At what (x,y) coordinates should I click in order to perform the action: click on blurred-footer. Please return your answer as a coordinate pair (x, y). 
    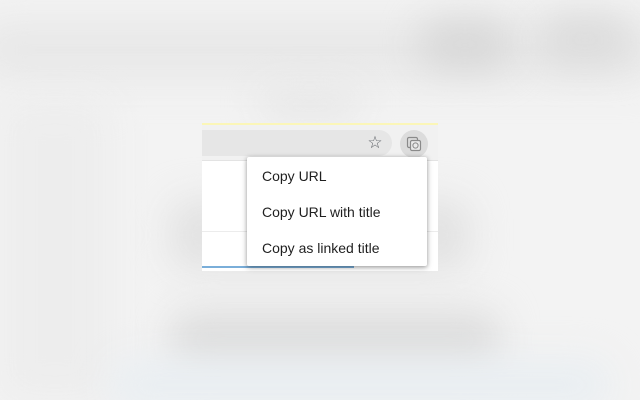
    Looking at the image, I should click on (360, 380).